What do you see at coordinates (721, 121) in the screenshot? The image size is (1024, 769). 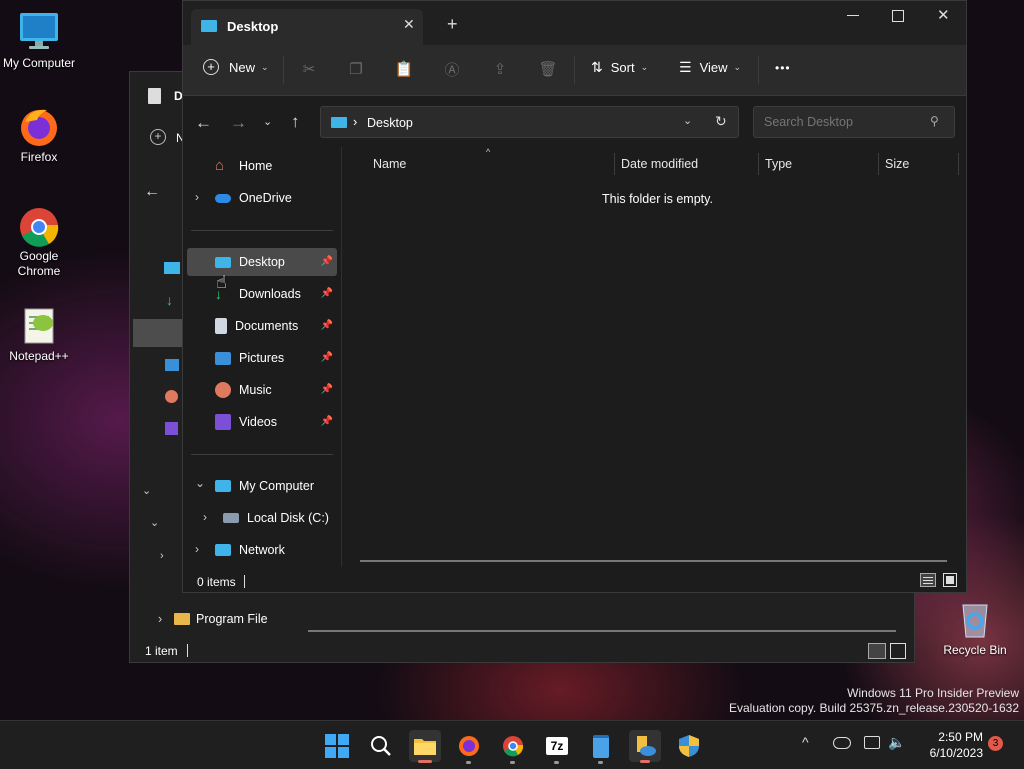 I see `refresh-icon: ↻` at bounding box center [721, 121].